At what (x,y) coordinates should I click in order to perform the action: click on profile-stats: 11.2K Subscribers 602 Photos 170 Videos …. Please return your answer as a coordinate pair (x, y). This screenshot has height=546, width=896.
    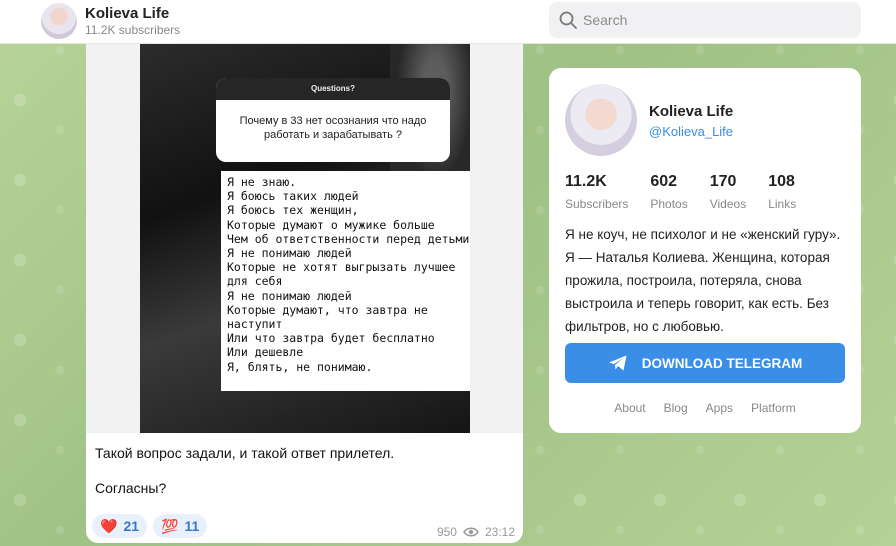
    Looking at the image, I should click on (691, 192).